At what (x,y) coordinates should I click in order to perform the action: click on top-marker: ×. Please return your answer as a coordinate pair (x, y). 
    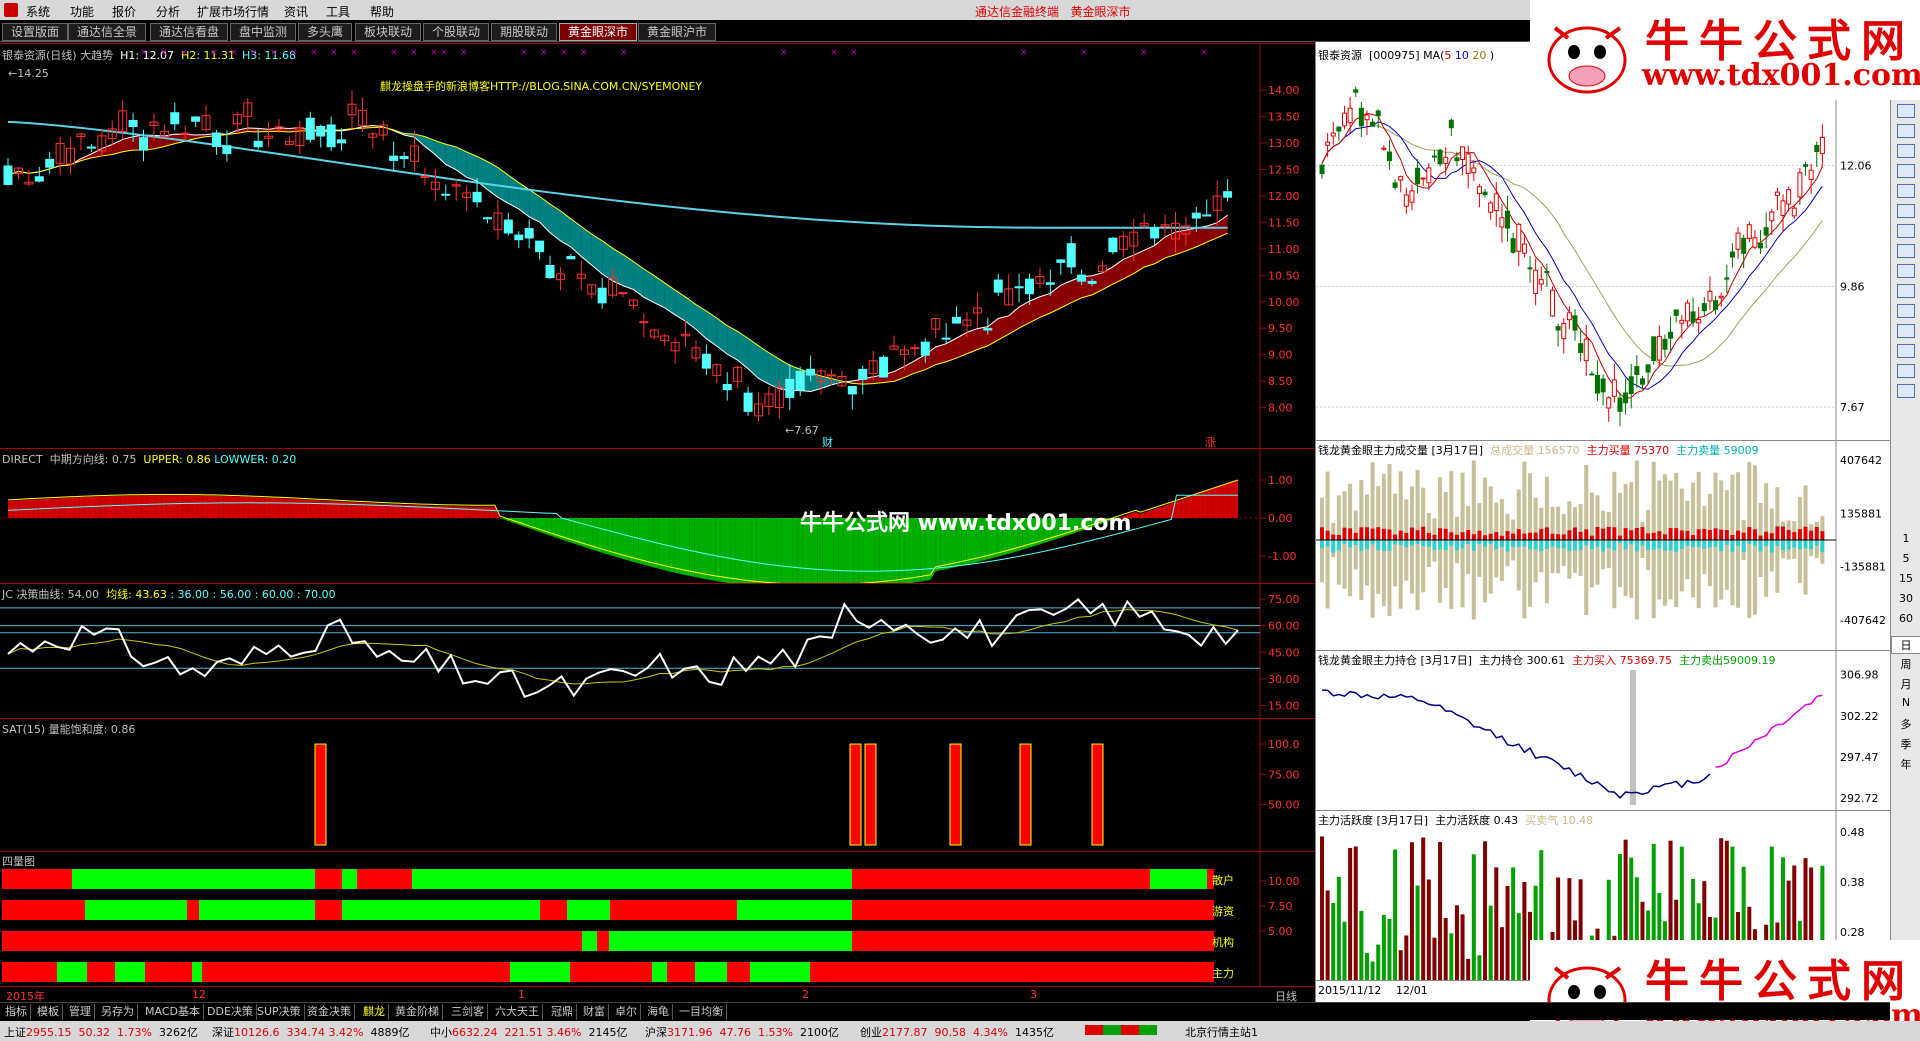
    Looking at the image, I should click on (564, 53).